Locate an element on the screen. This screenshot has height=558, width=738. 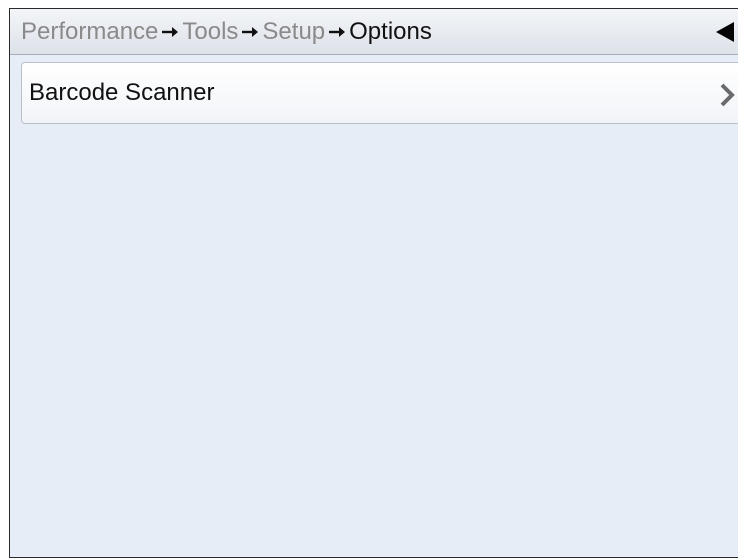
breadcrumb-item-performance: Performance is located at coordinates (89, 31).